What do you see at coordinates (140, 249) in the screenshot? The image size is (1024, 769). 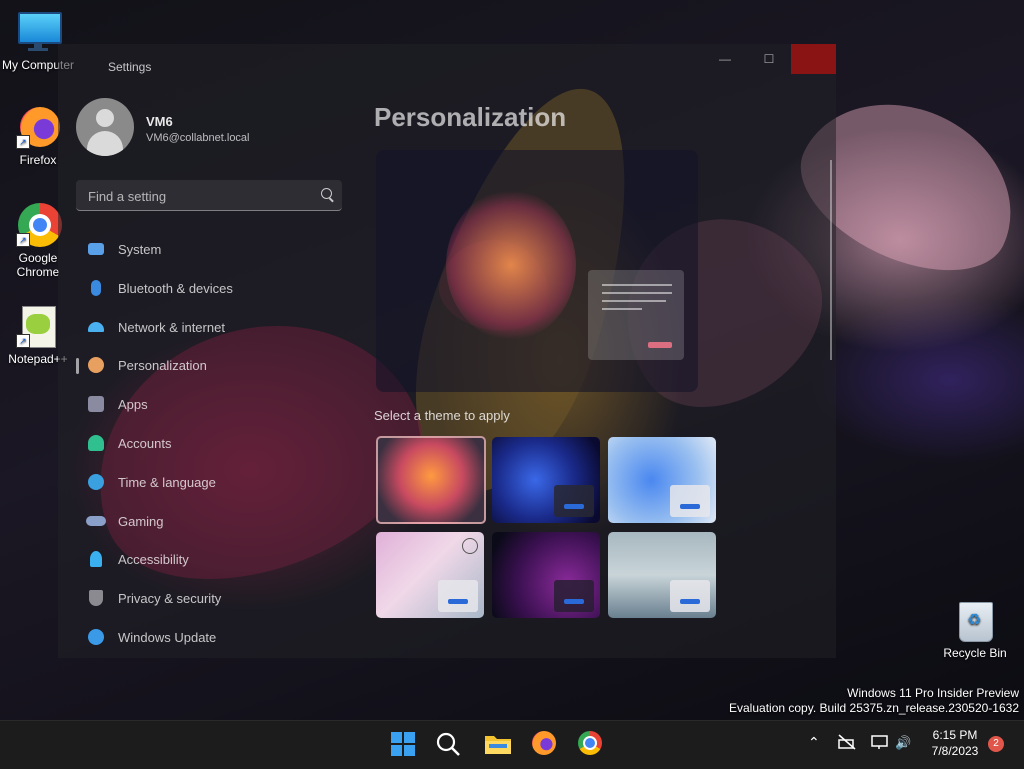 I see `sidebar-item-label: System` at bounding box center [140, 249].